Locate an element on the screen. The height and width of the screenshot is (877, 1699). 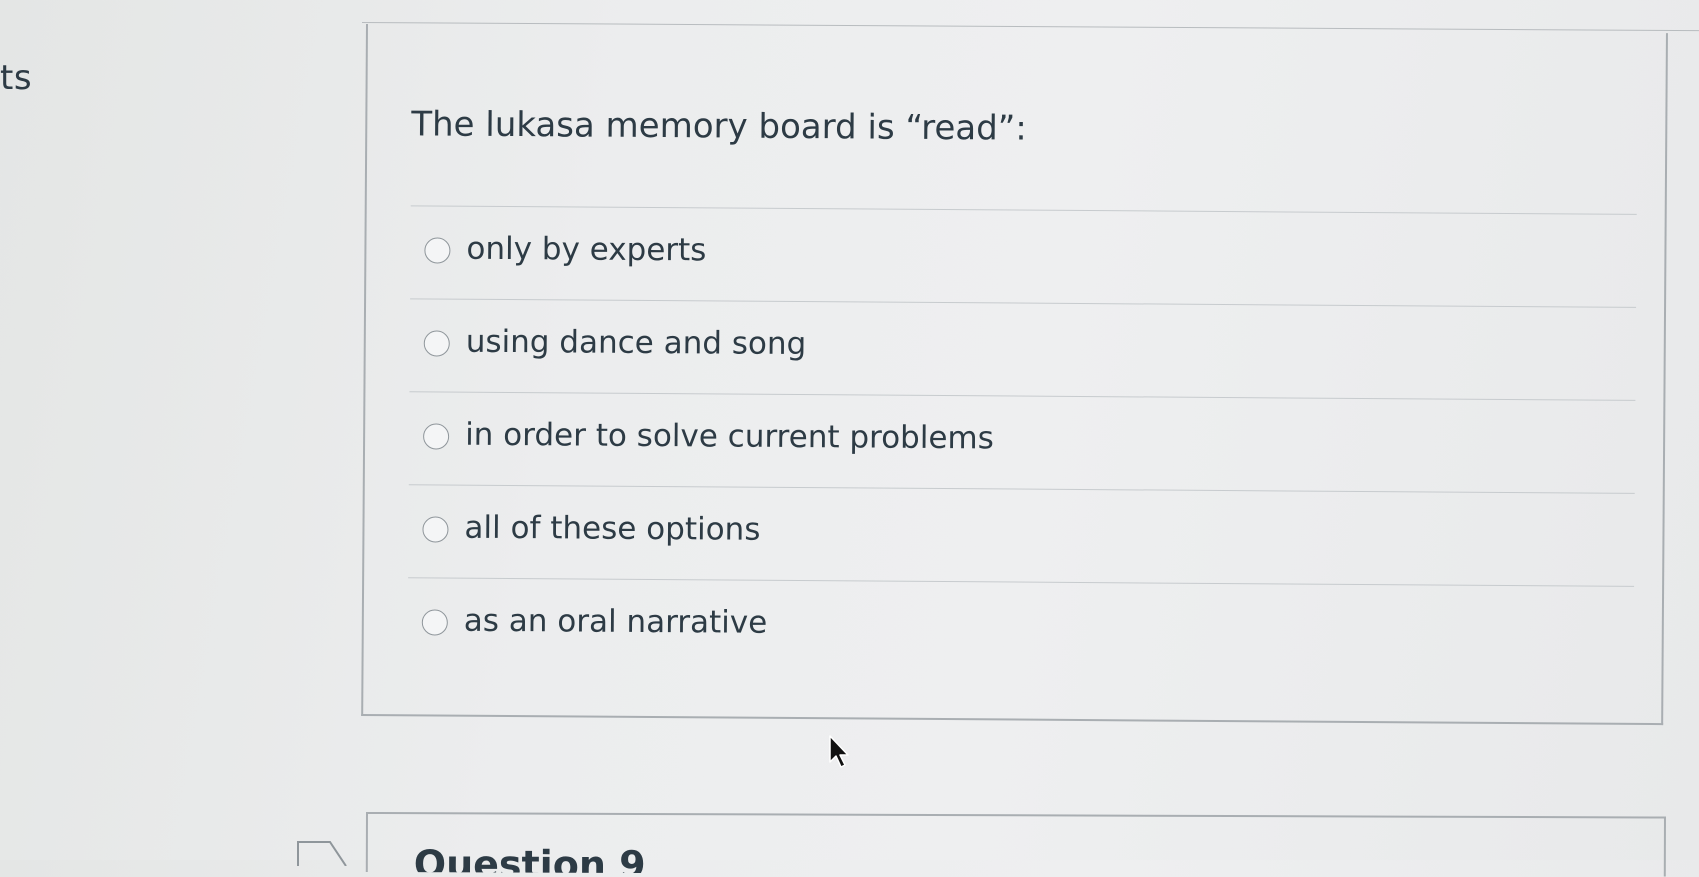
next-question-title: Question 9 is located at coordinates (529, 859).